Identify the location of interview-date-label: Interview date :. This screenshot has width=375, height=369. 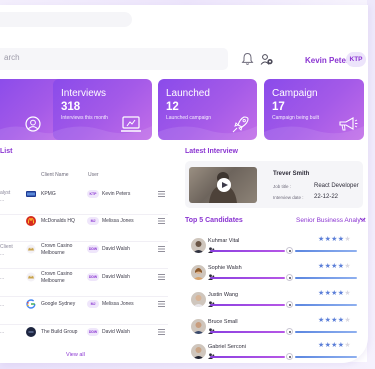
(288, 197).